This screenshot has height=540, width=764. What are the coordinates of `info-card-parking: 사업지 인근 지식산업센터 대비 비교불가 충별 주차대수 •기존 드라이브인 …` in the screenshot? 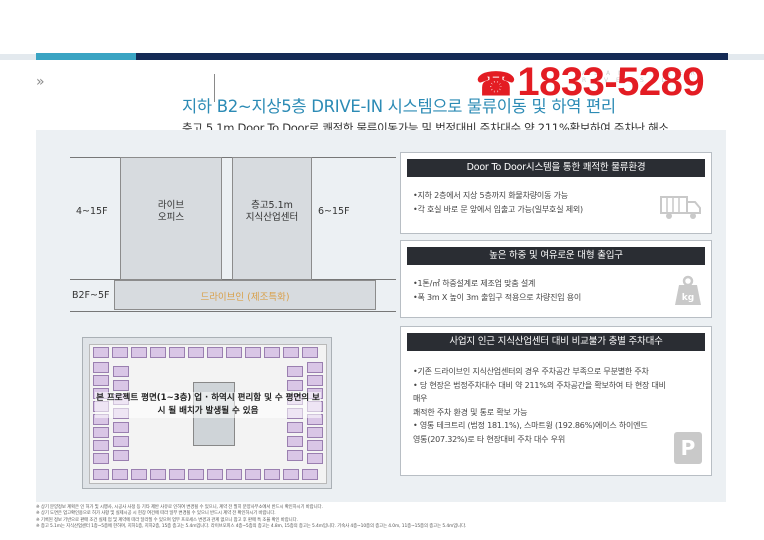 It's located at (556, 401).